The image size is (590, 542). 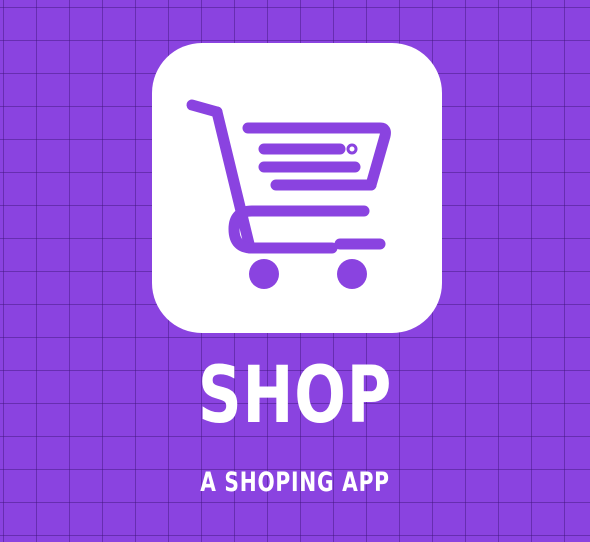 I want to click on cart-wheel-left, so click(x=264, y=274).